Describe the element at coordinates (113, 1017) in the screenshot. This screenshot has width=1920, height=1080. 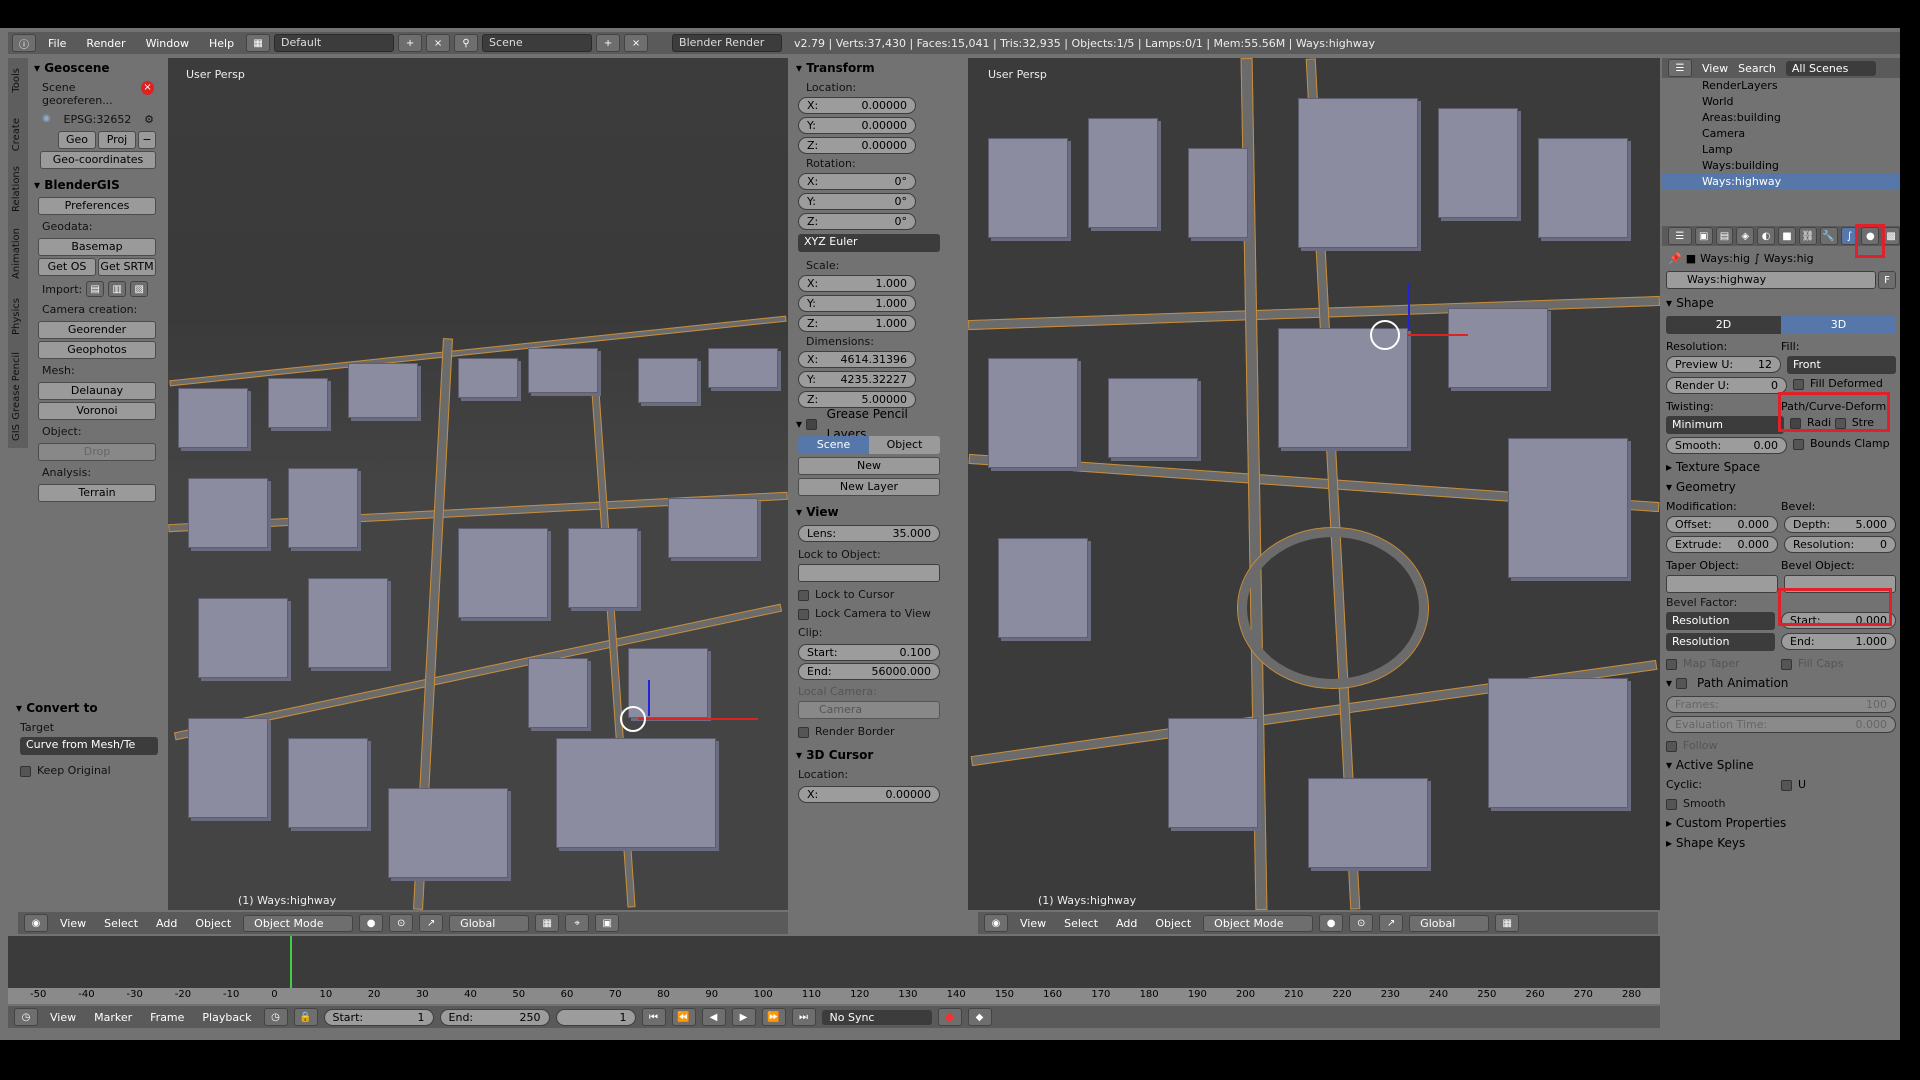
I see `timeline-marker-menu: Marker` at that location.